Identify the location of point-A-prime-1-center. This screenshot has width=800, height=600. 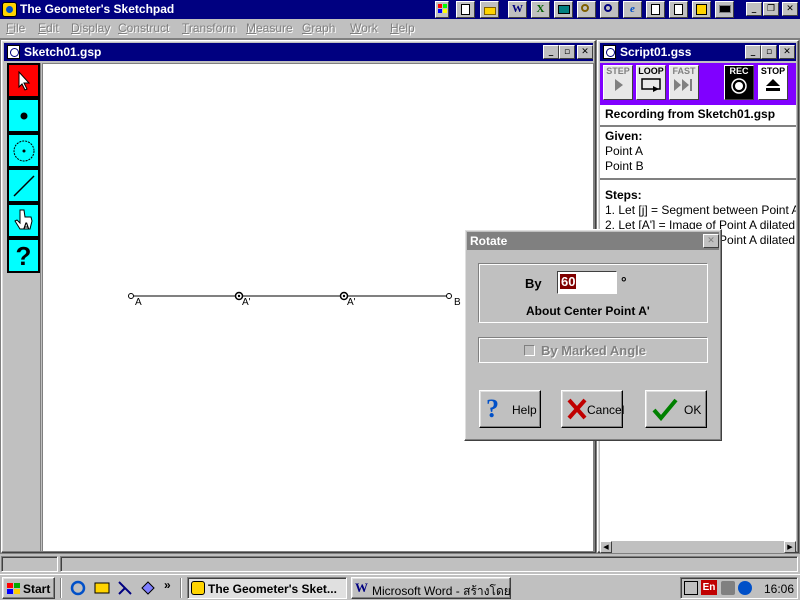
(239, 296).